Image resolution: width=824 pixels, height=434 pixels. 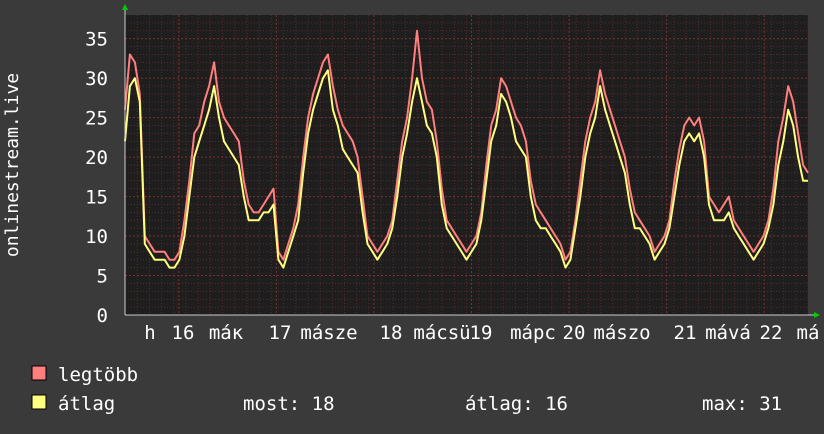 I want to click on x-tick-label: máк, so click(x=226, y=333).